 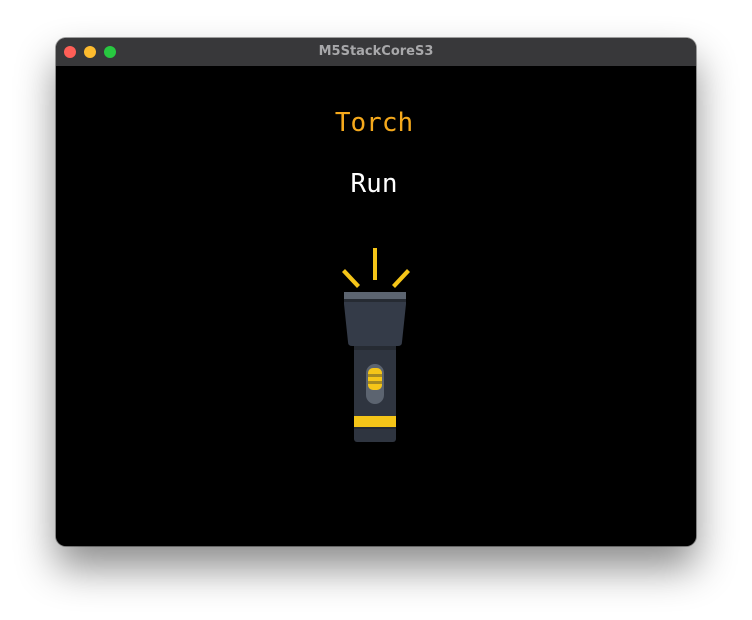 I want to click on flashlight-icon, so click(x=376, y=346).